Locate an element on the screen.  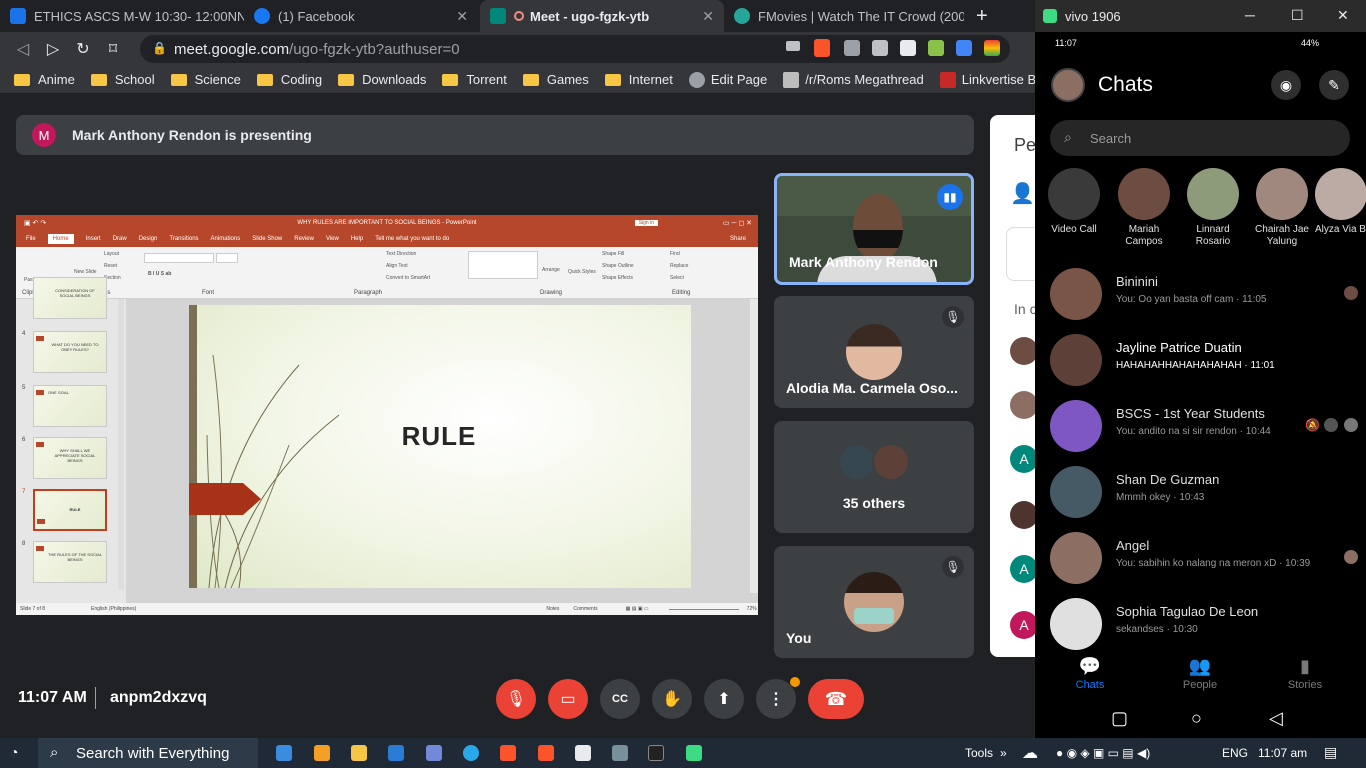
forward-icon: ▷ is located at coordinates (53, 49).